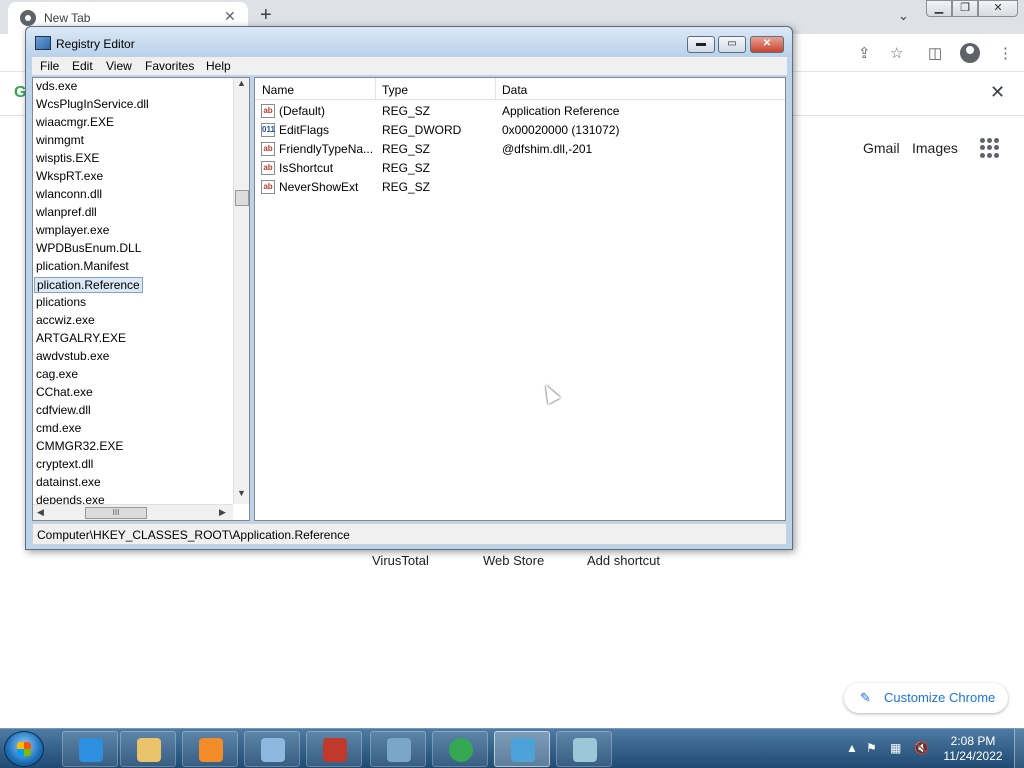  What do you see at coordinates (1019, 748) in the screenshot?
I see `show-desktop-button` at bounding box center [1019, 748].